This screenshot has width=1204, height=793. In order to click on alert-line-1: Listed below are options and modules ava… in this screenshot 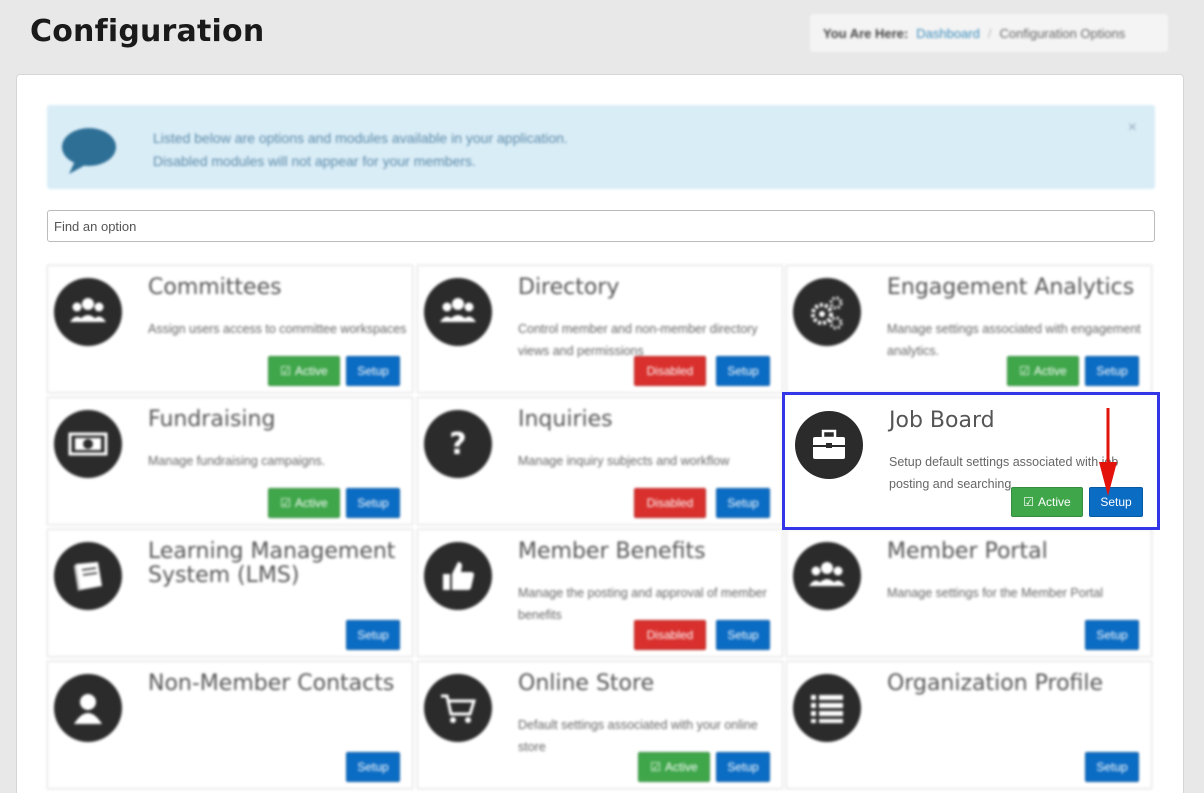, I will do `click(360, 138)`.